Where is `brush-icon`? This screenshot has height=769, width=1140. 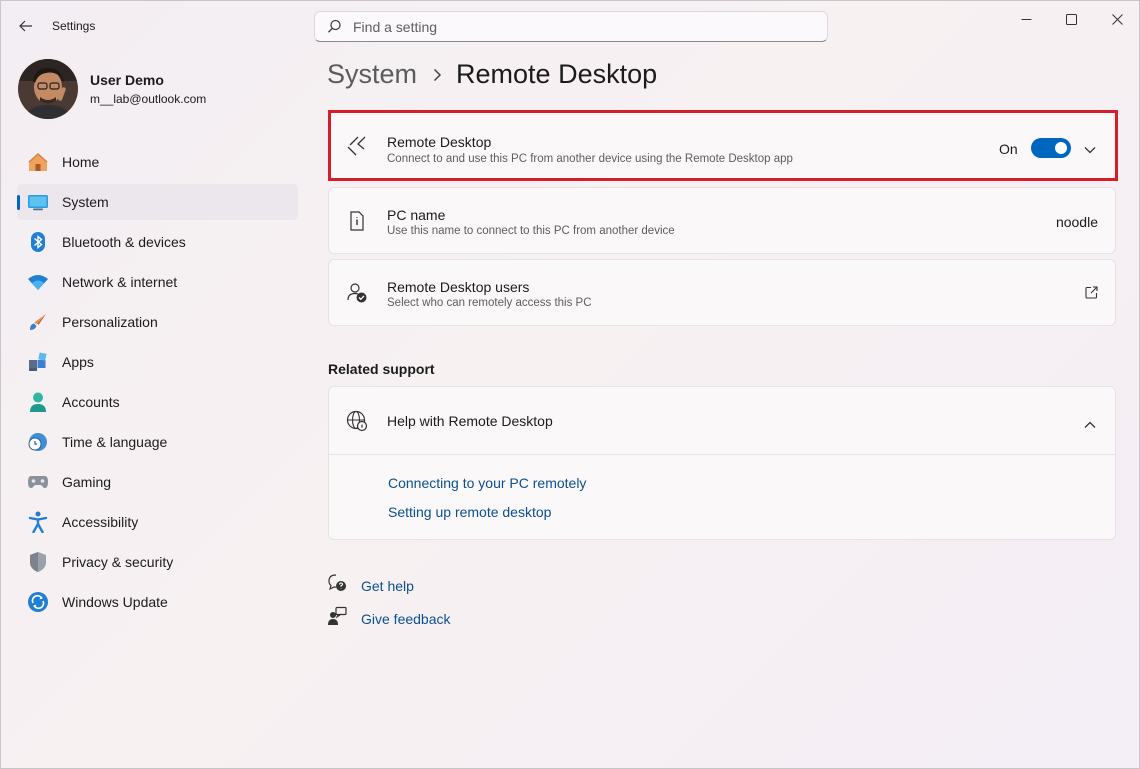 brush-icon is located at coordinates (38, 322).